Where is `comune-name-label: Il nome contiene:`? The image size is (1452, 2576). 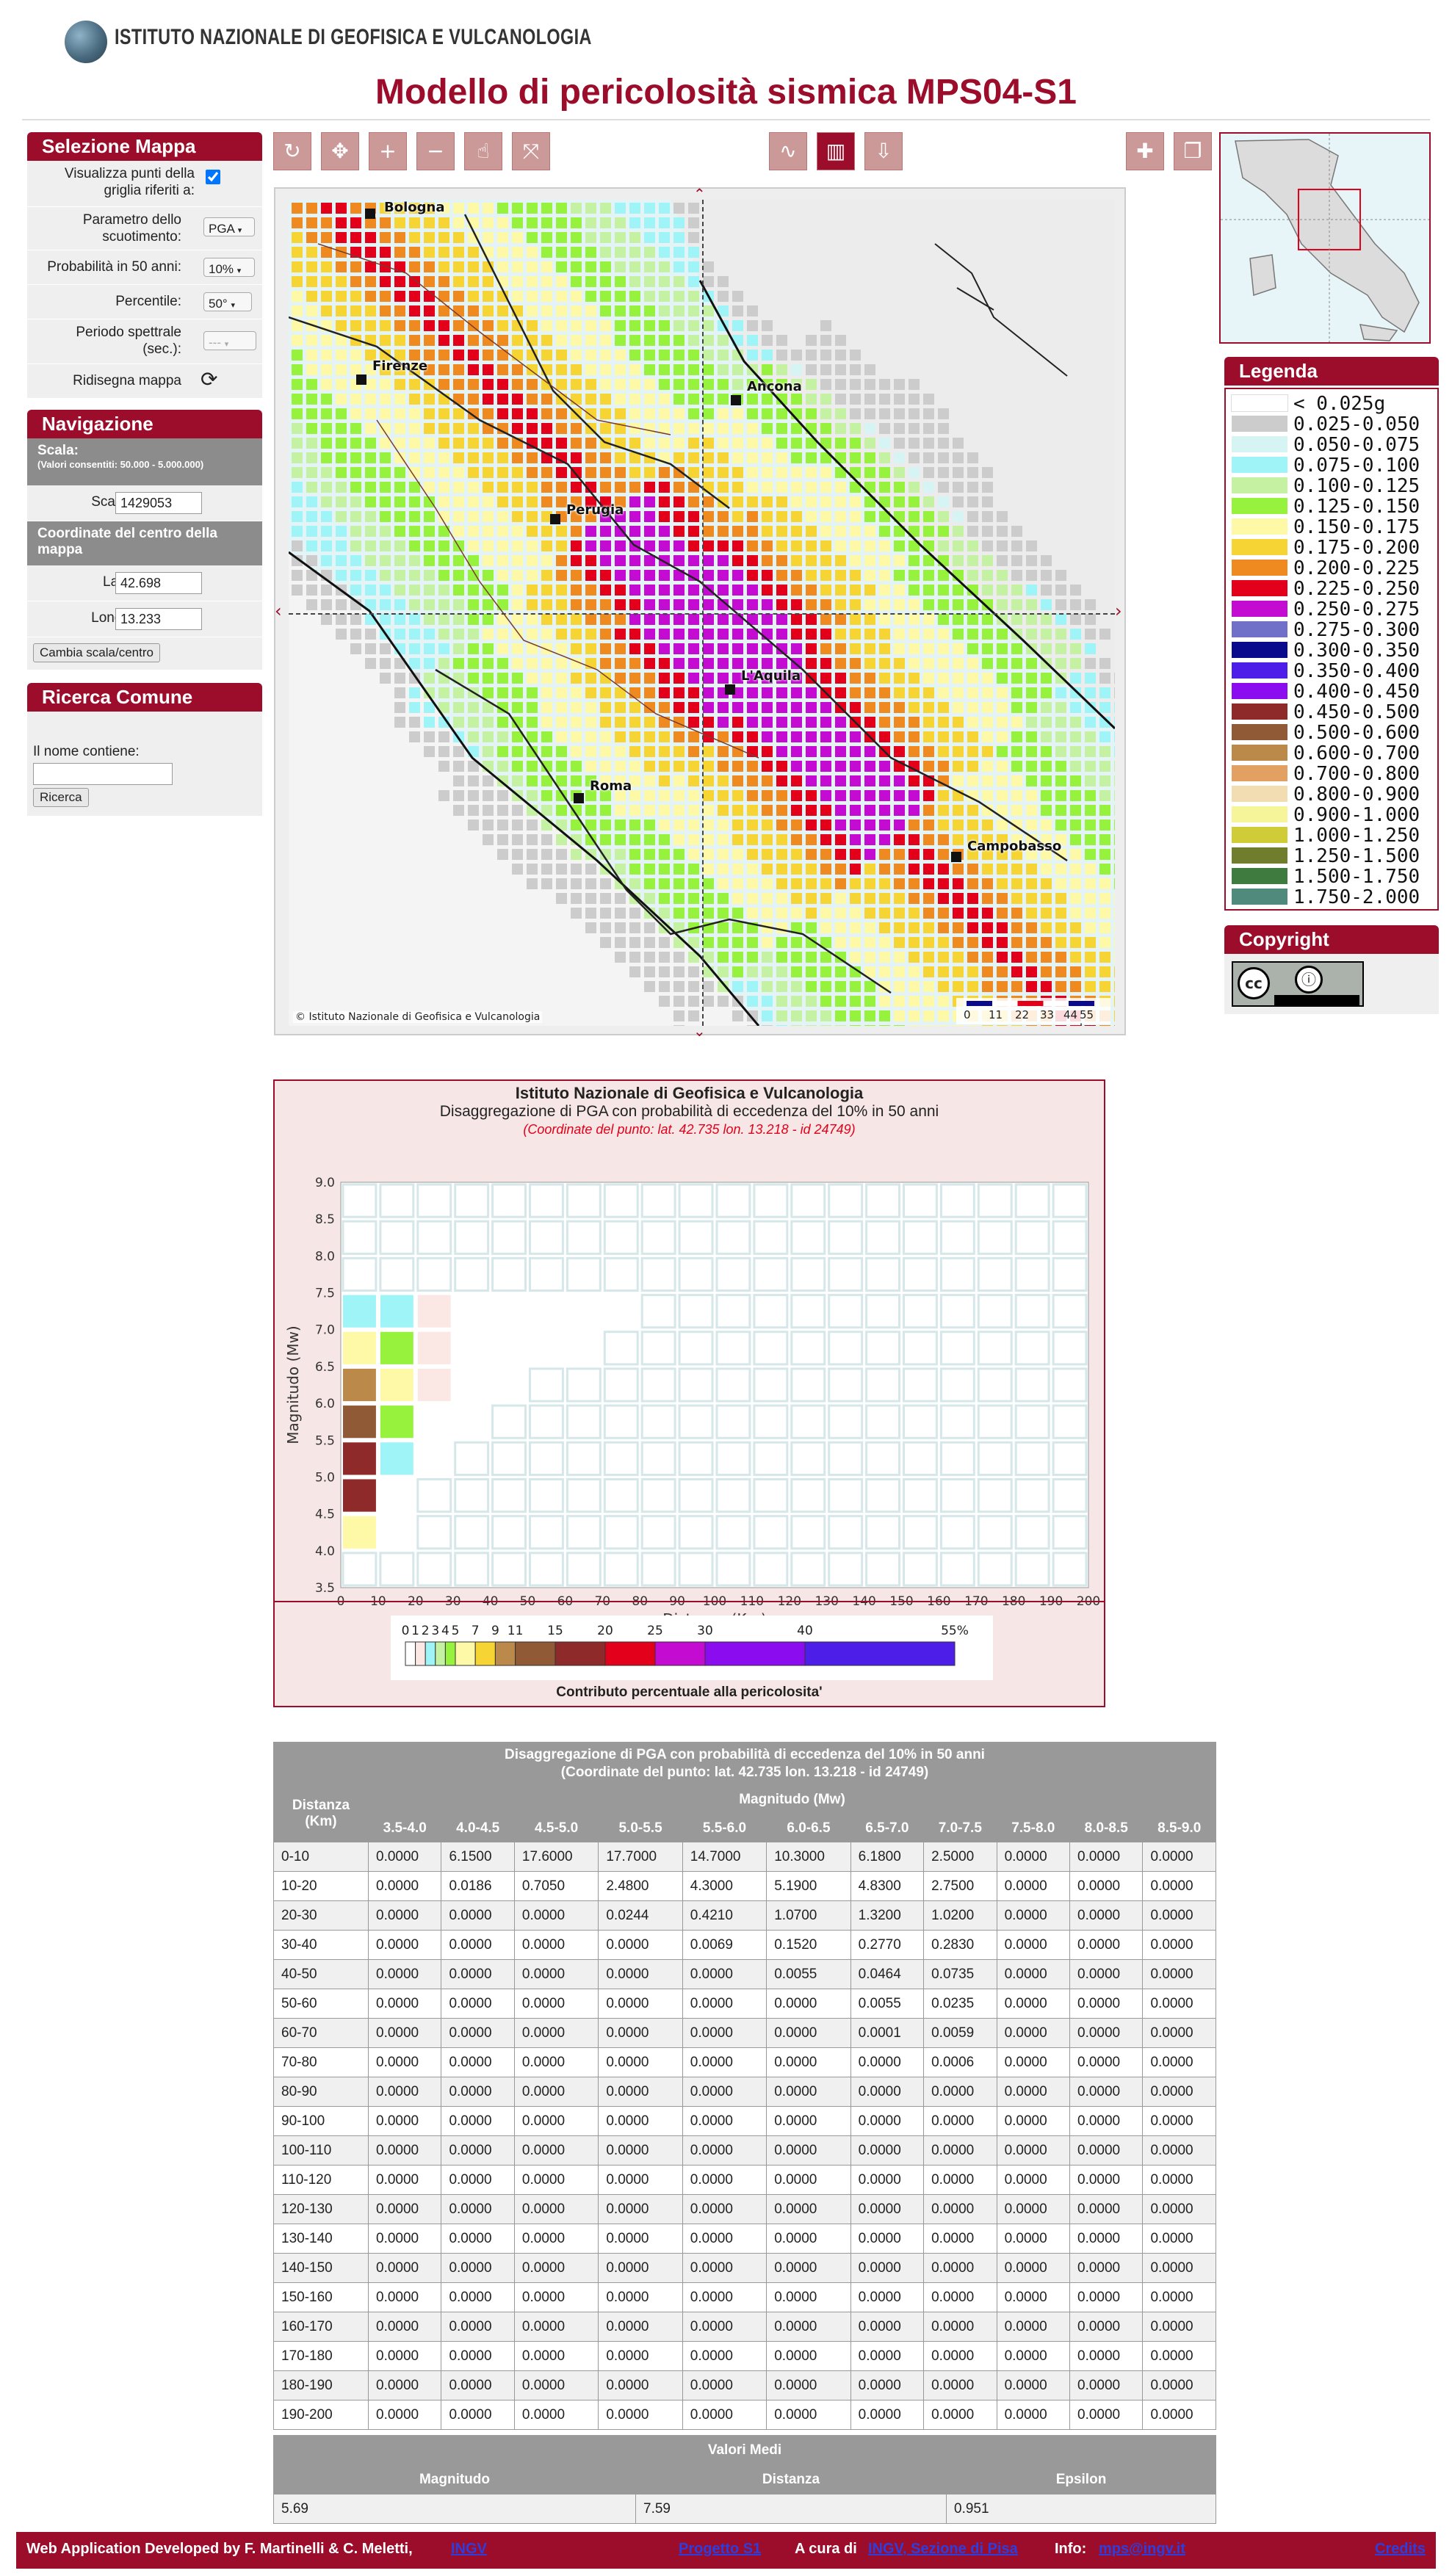
comune-name-label: Il nome contiene: is located at coordinates (86, 751).